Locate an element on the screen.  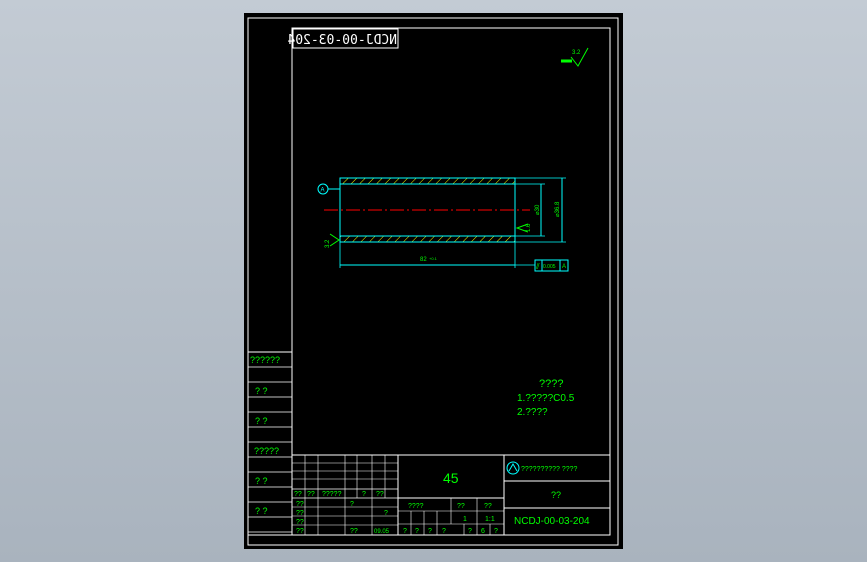
gdt-value: 0.005 is located at coordinates (549, 267).